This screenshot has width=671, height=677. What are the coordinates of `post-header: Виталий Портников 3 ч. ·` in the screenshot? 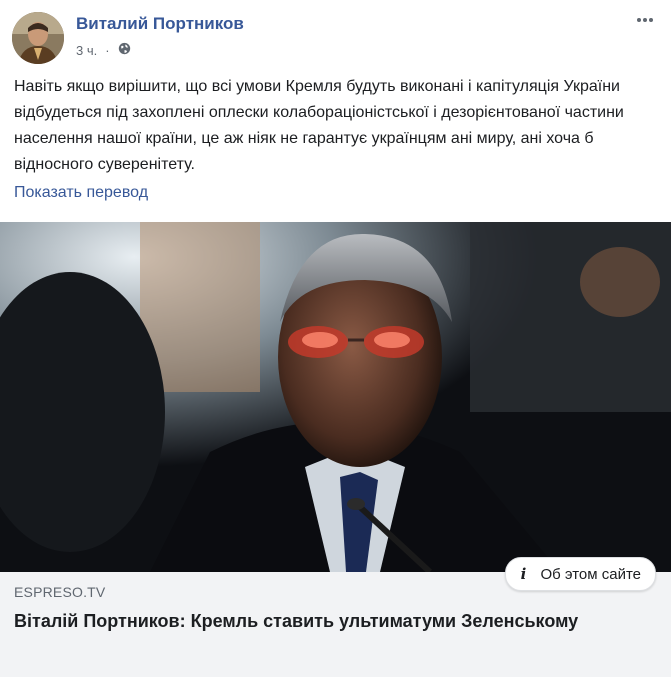 It's located at (335, 35).